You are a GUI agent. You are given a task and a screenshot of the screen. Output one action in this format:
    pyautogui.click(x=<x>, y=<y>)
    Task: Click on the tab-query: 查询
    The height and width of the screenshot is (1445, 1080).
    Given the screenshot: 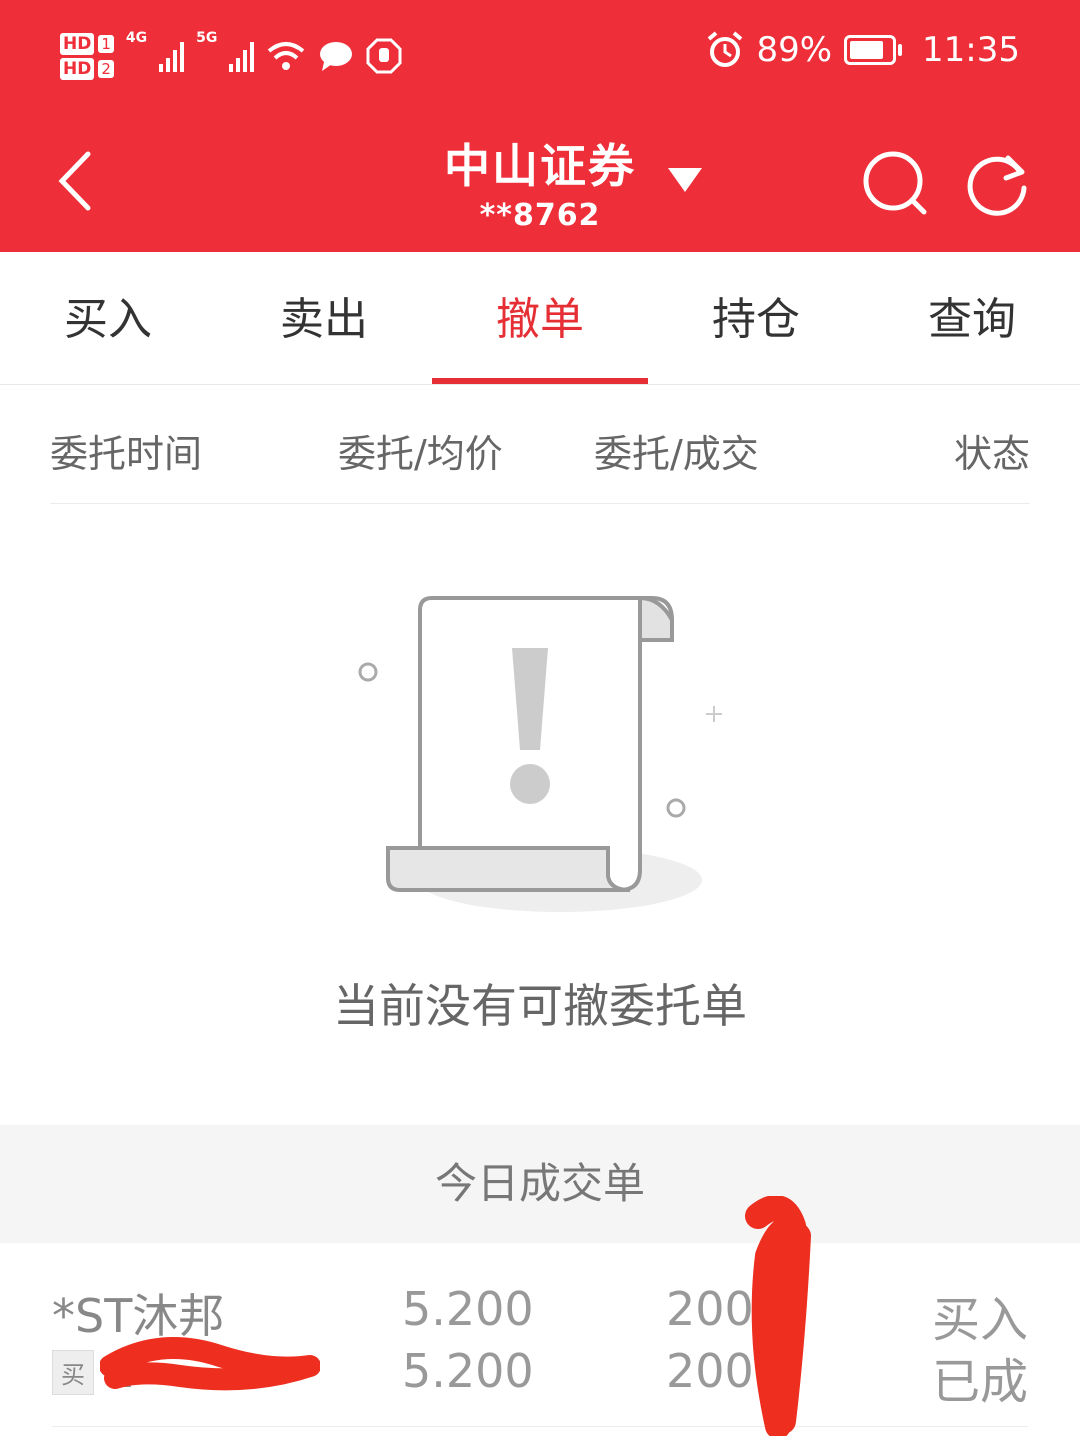 What is the action you would take?
    pyautogui.click(x=972, y=318)
    